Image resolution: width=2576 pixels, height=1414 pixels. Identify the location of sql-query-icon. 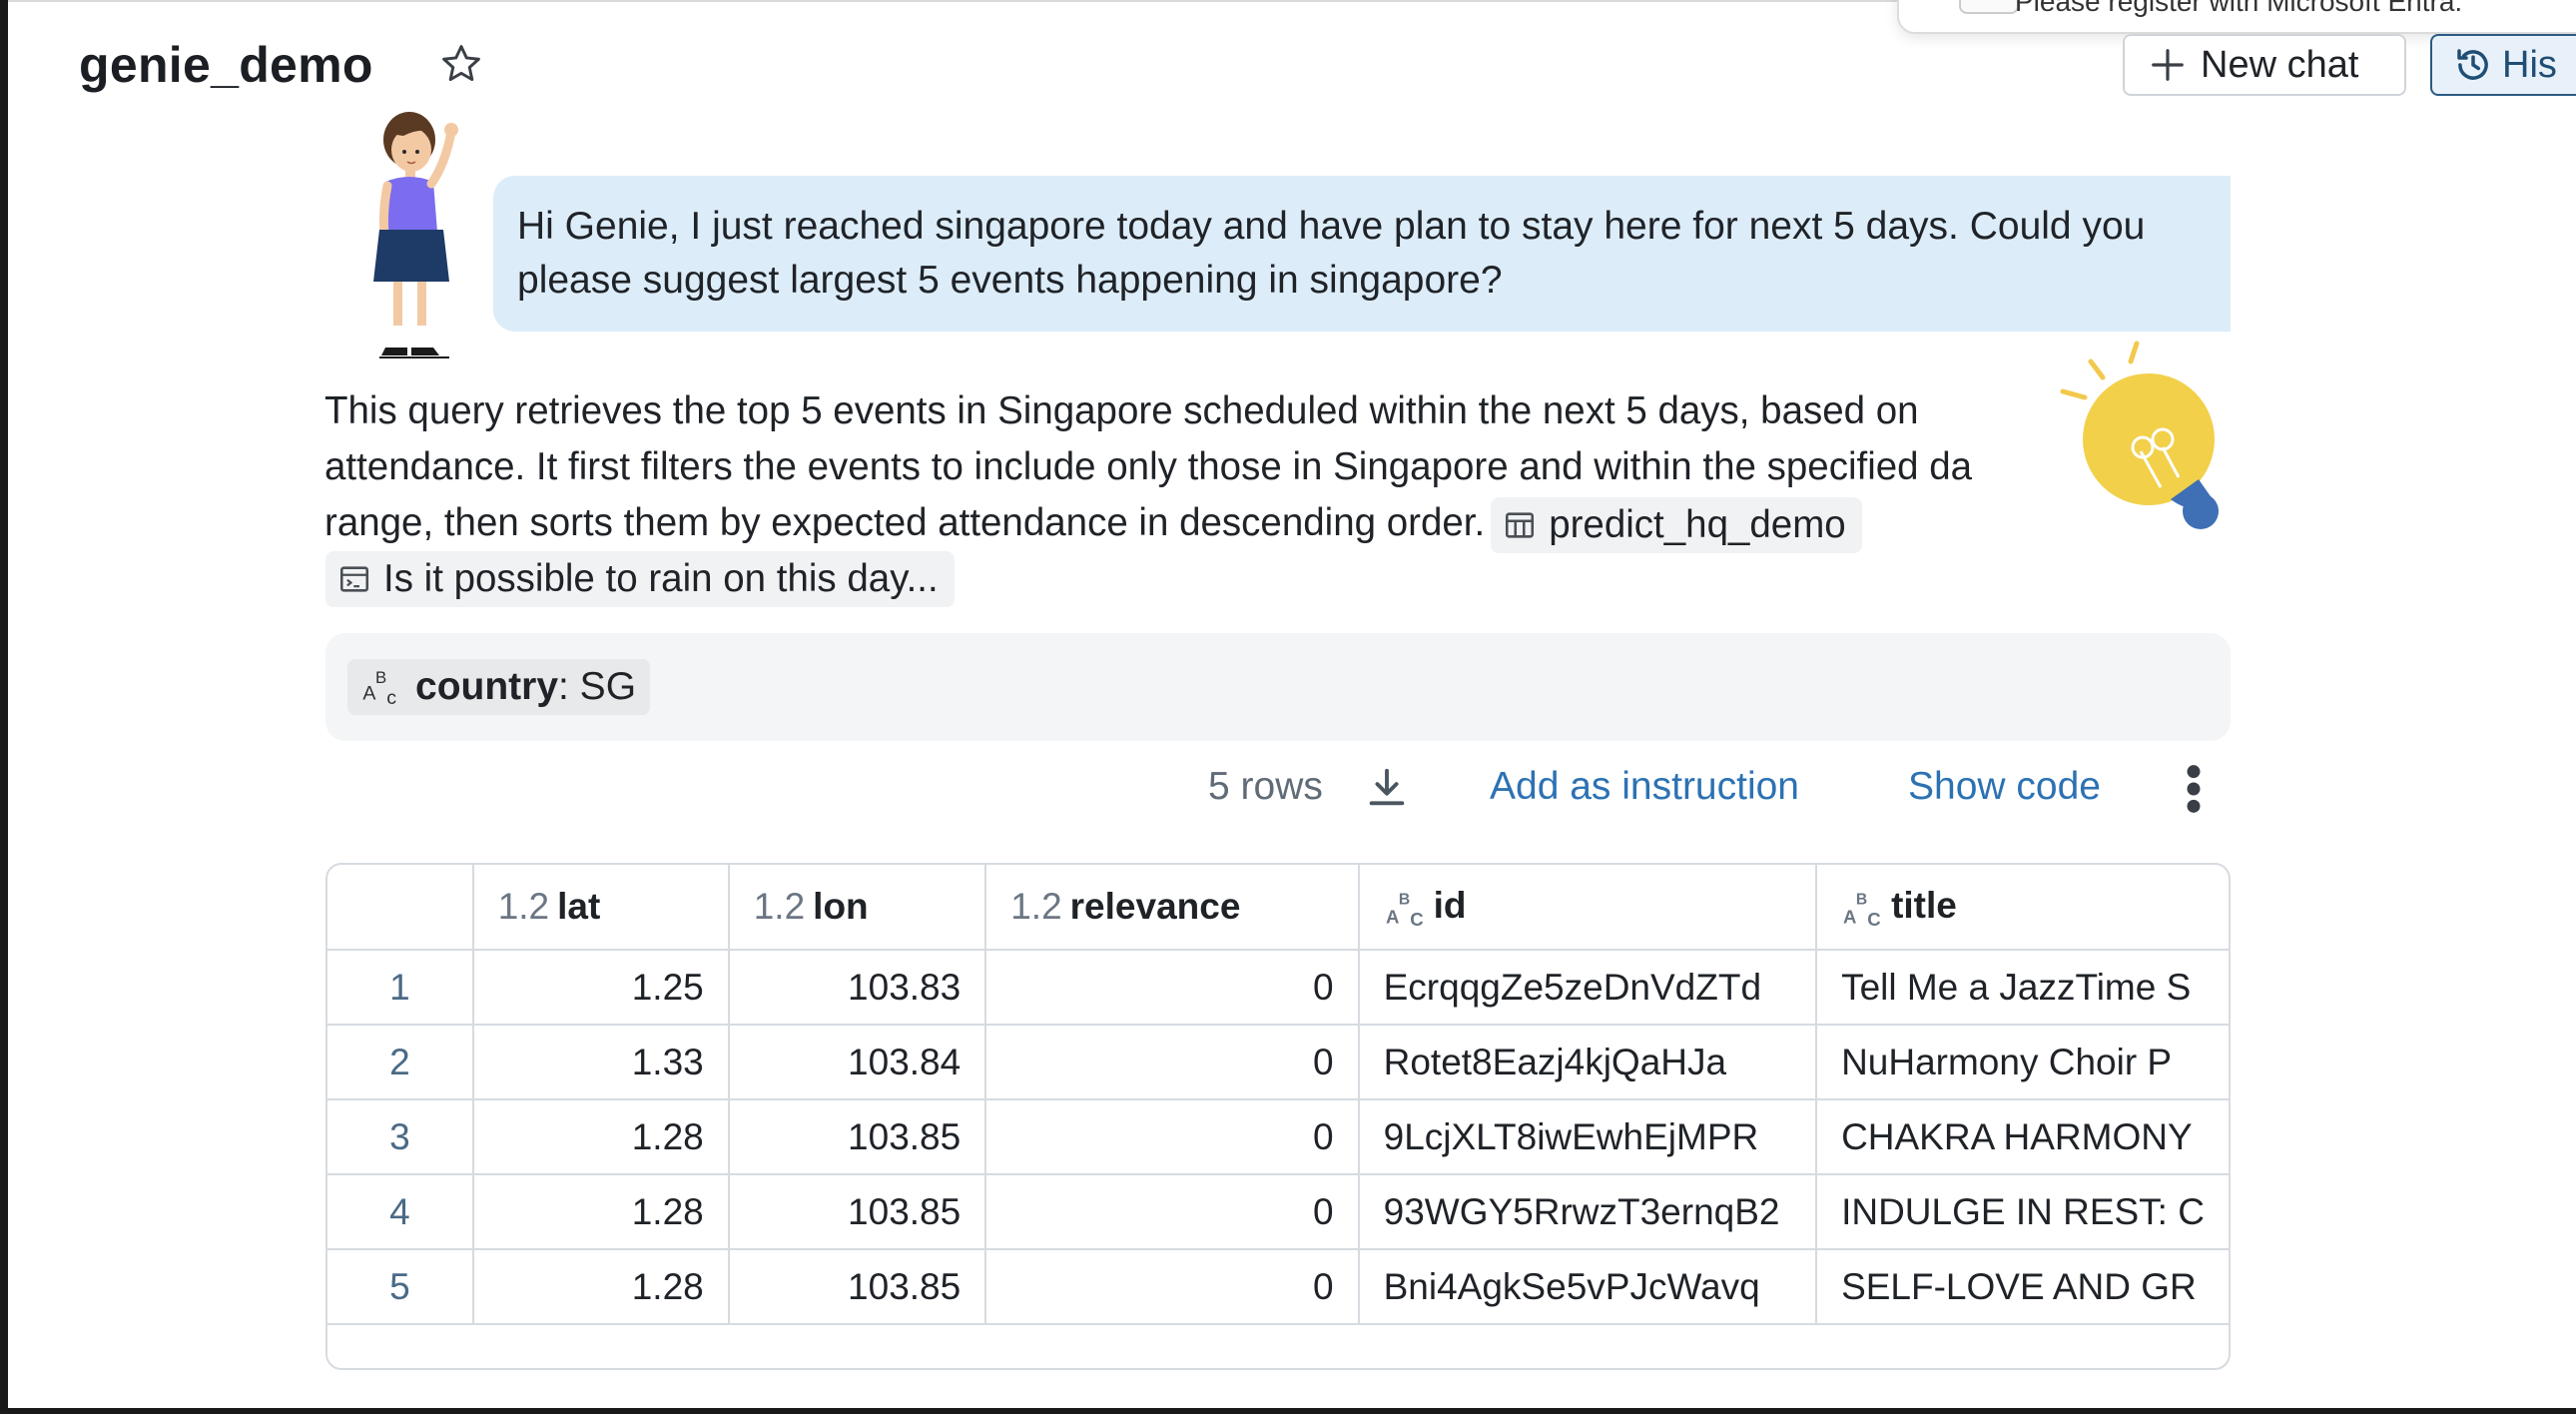
(354, 579).